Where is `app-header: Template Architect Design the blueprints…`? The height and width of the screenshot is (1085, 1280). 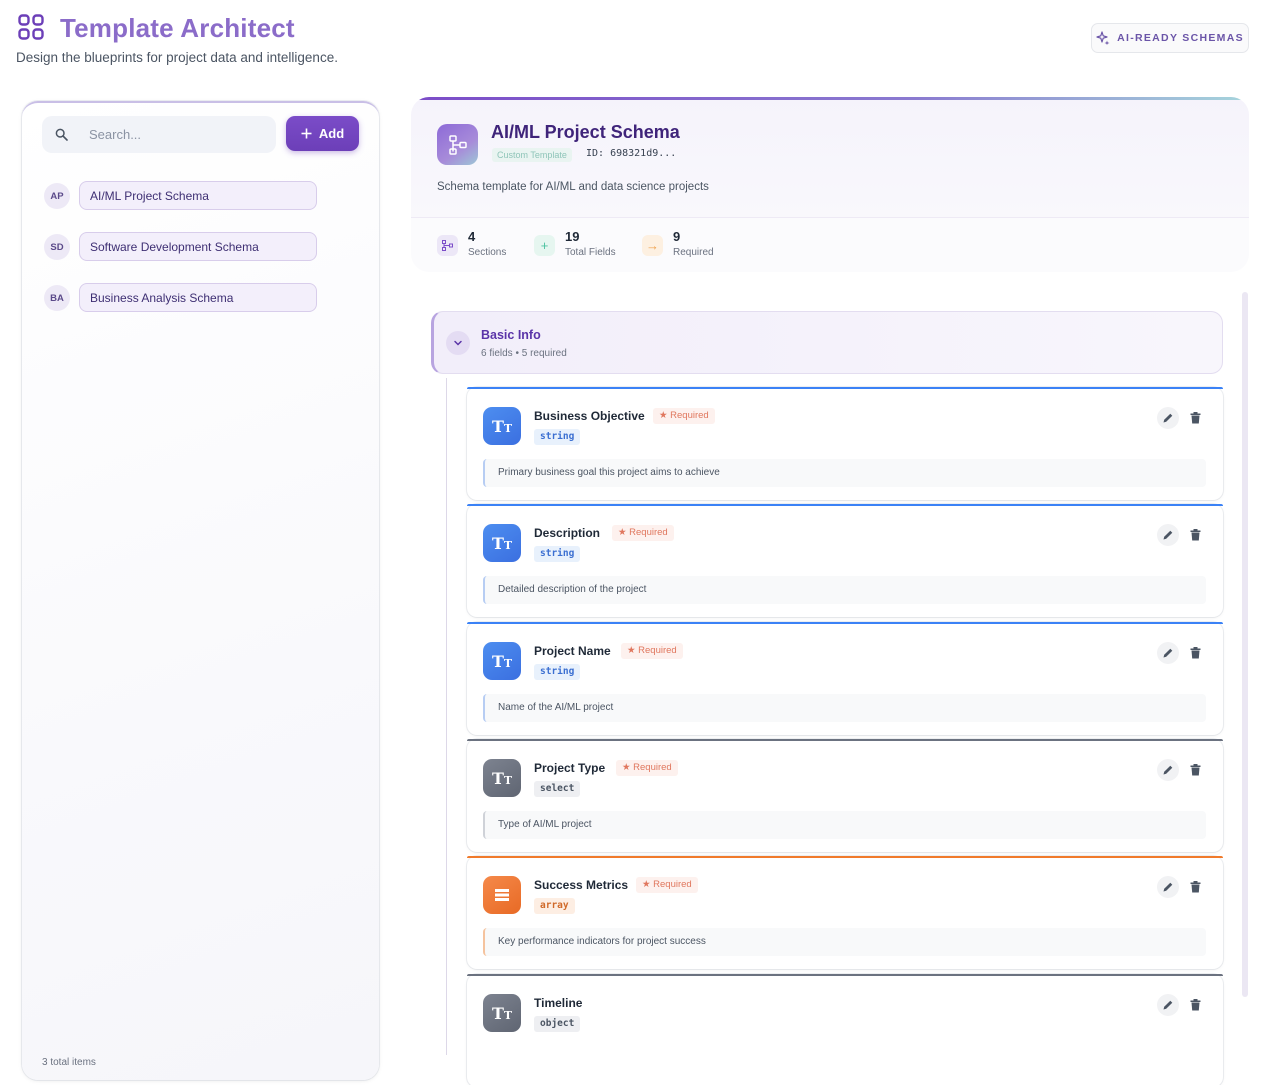
app-header: Template Architect Design the blueprints… is located at coordinates (640, 40).